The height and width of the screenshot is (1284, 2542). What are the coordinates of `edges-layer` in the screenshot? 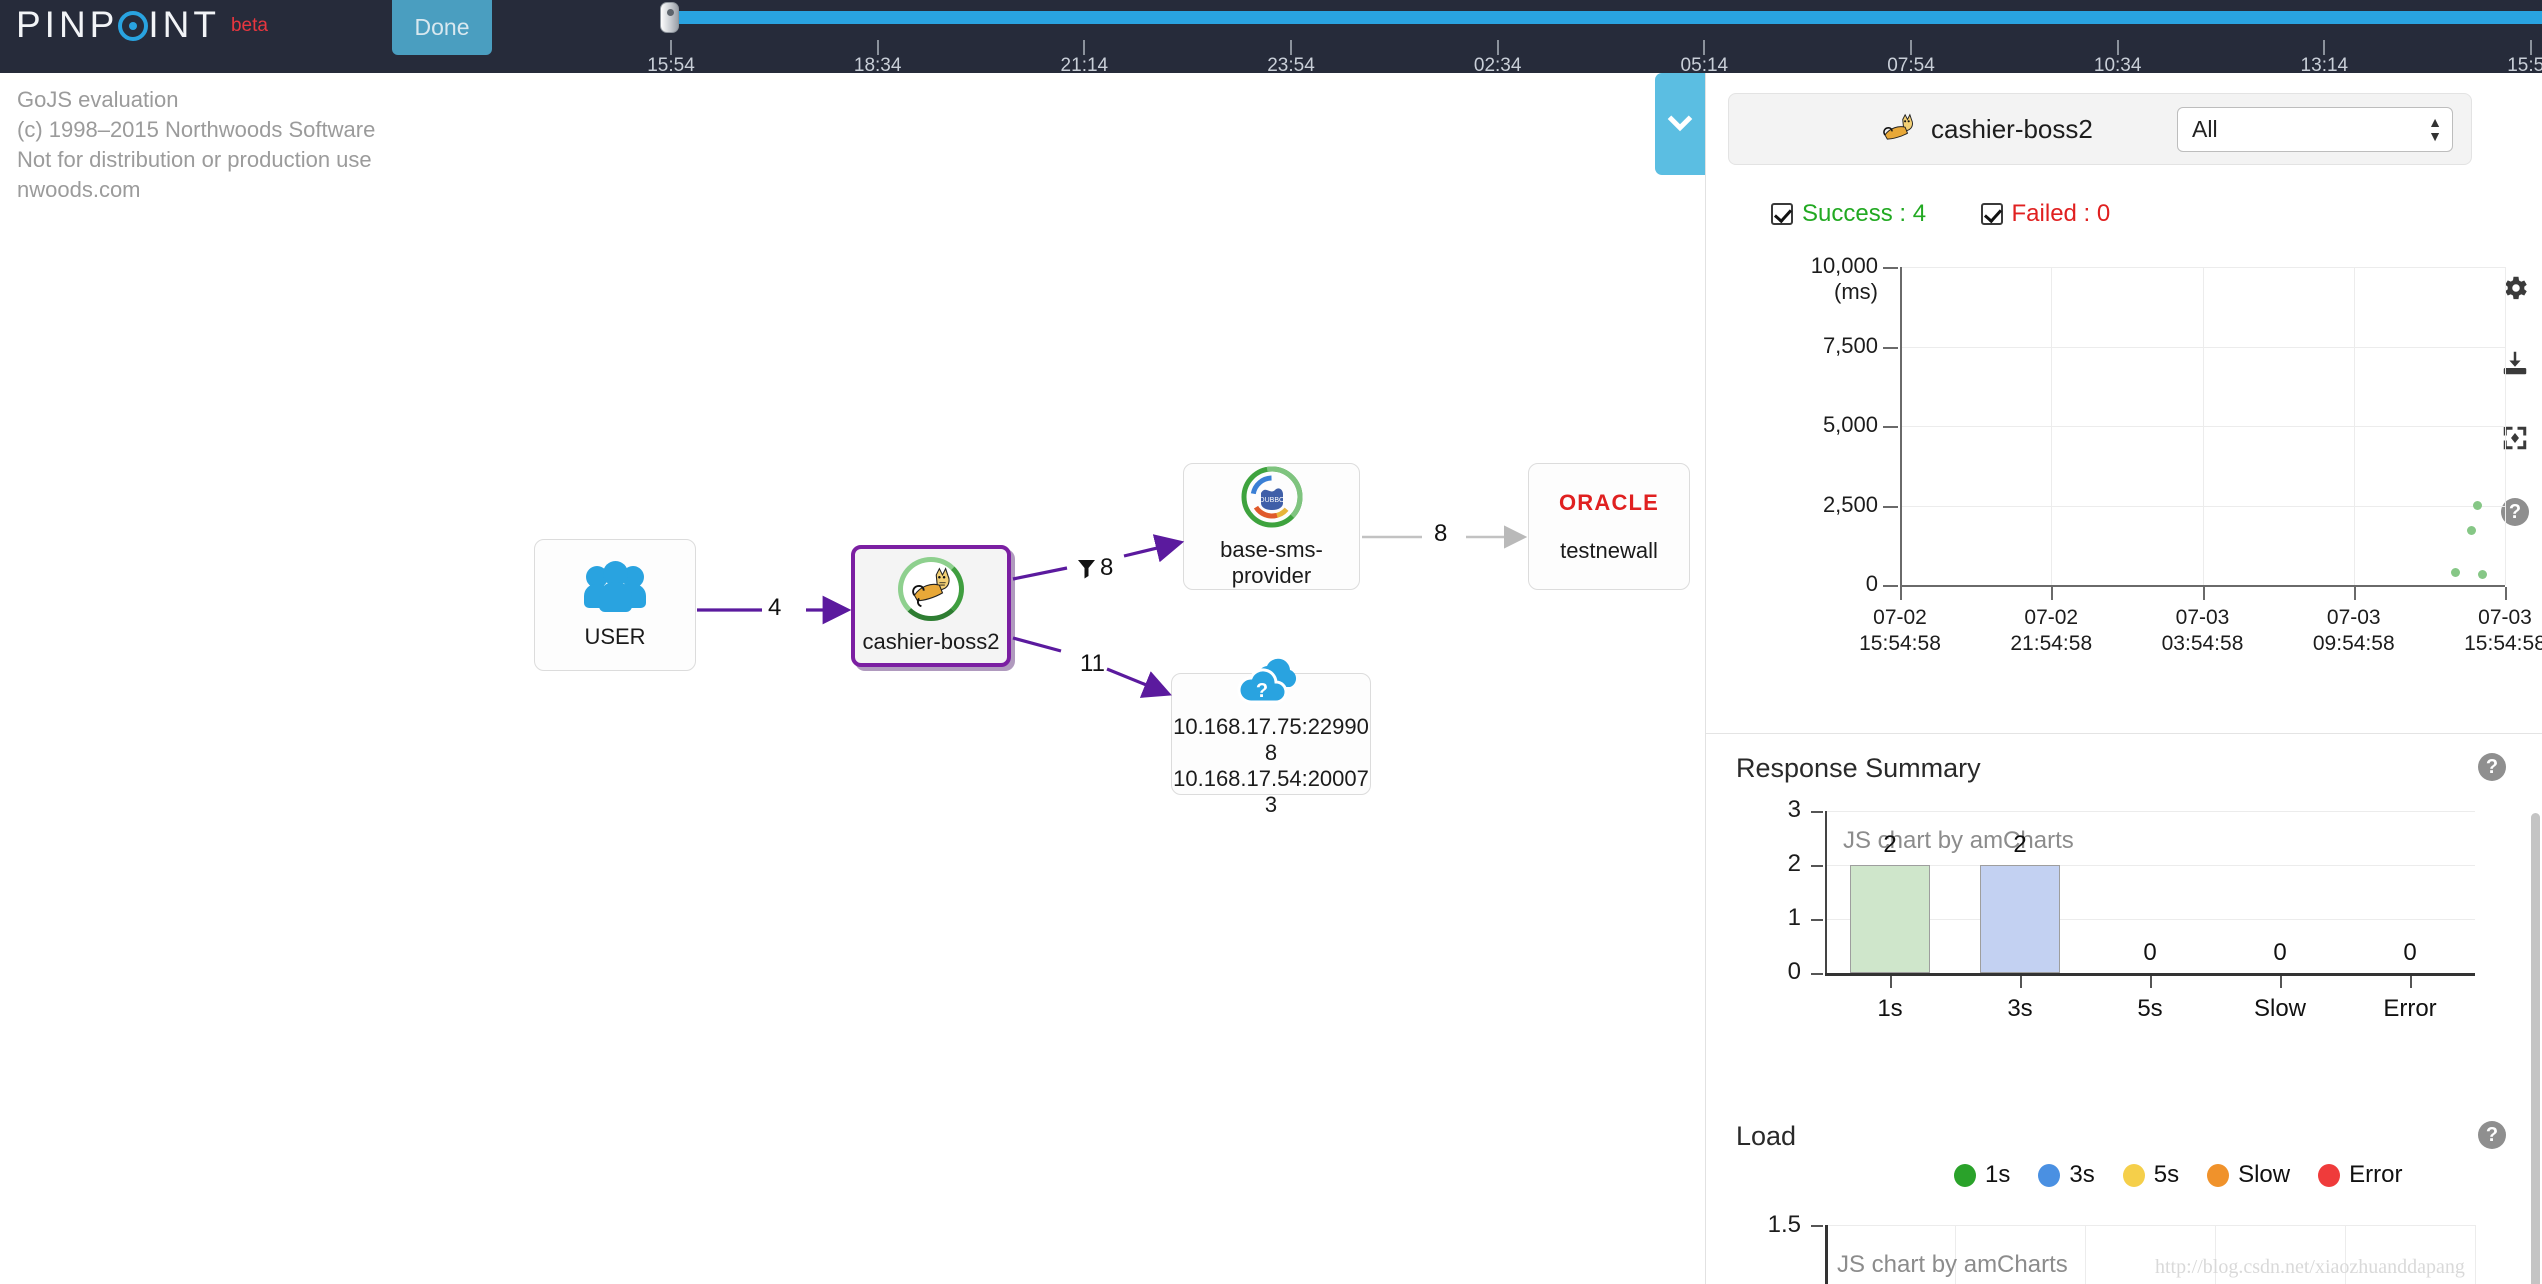 It's located at (1112, 611).